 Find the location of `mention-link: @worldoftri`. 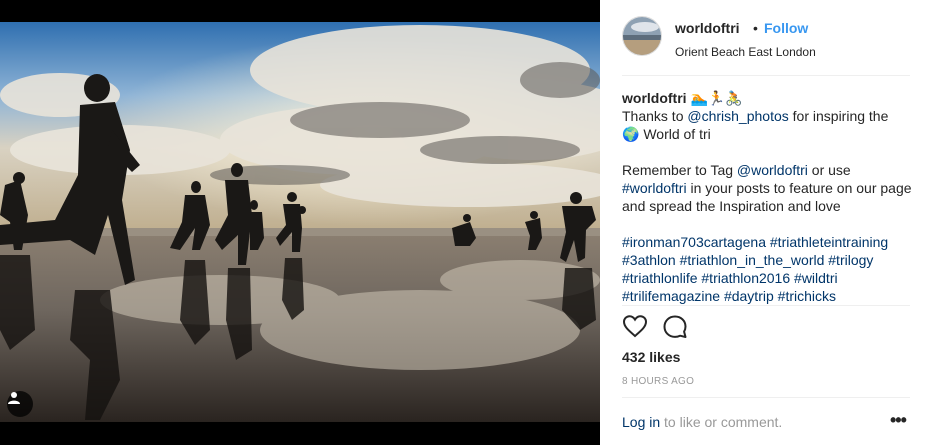

mention-link: @worldoftri is located at coordinates (772, 170).